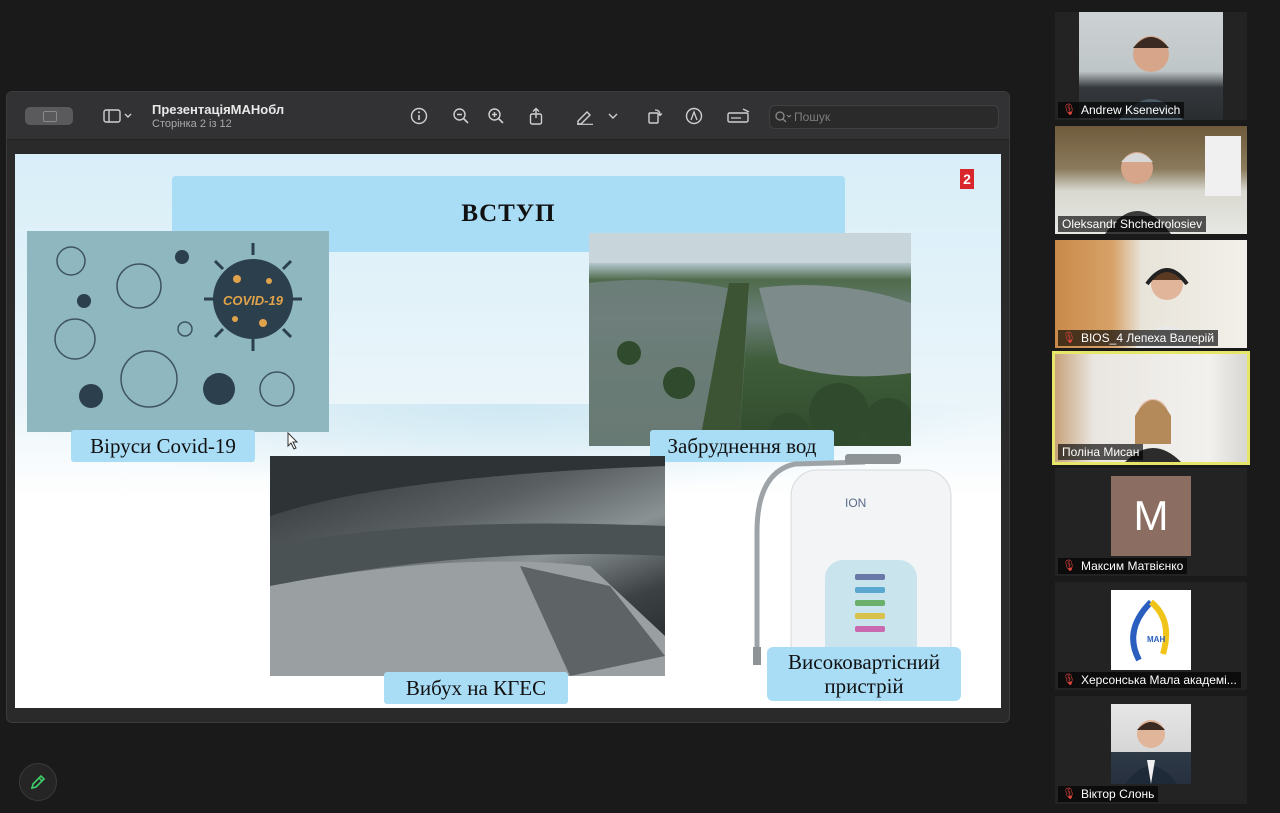 This screenshot has height=813, width=1280. I want to click on svg-text: ION, so click(855, 503).